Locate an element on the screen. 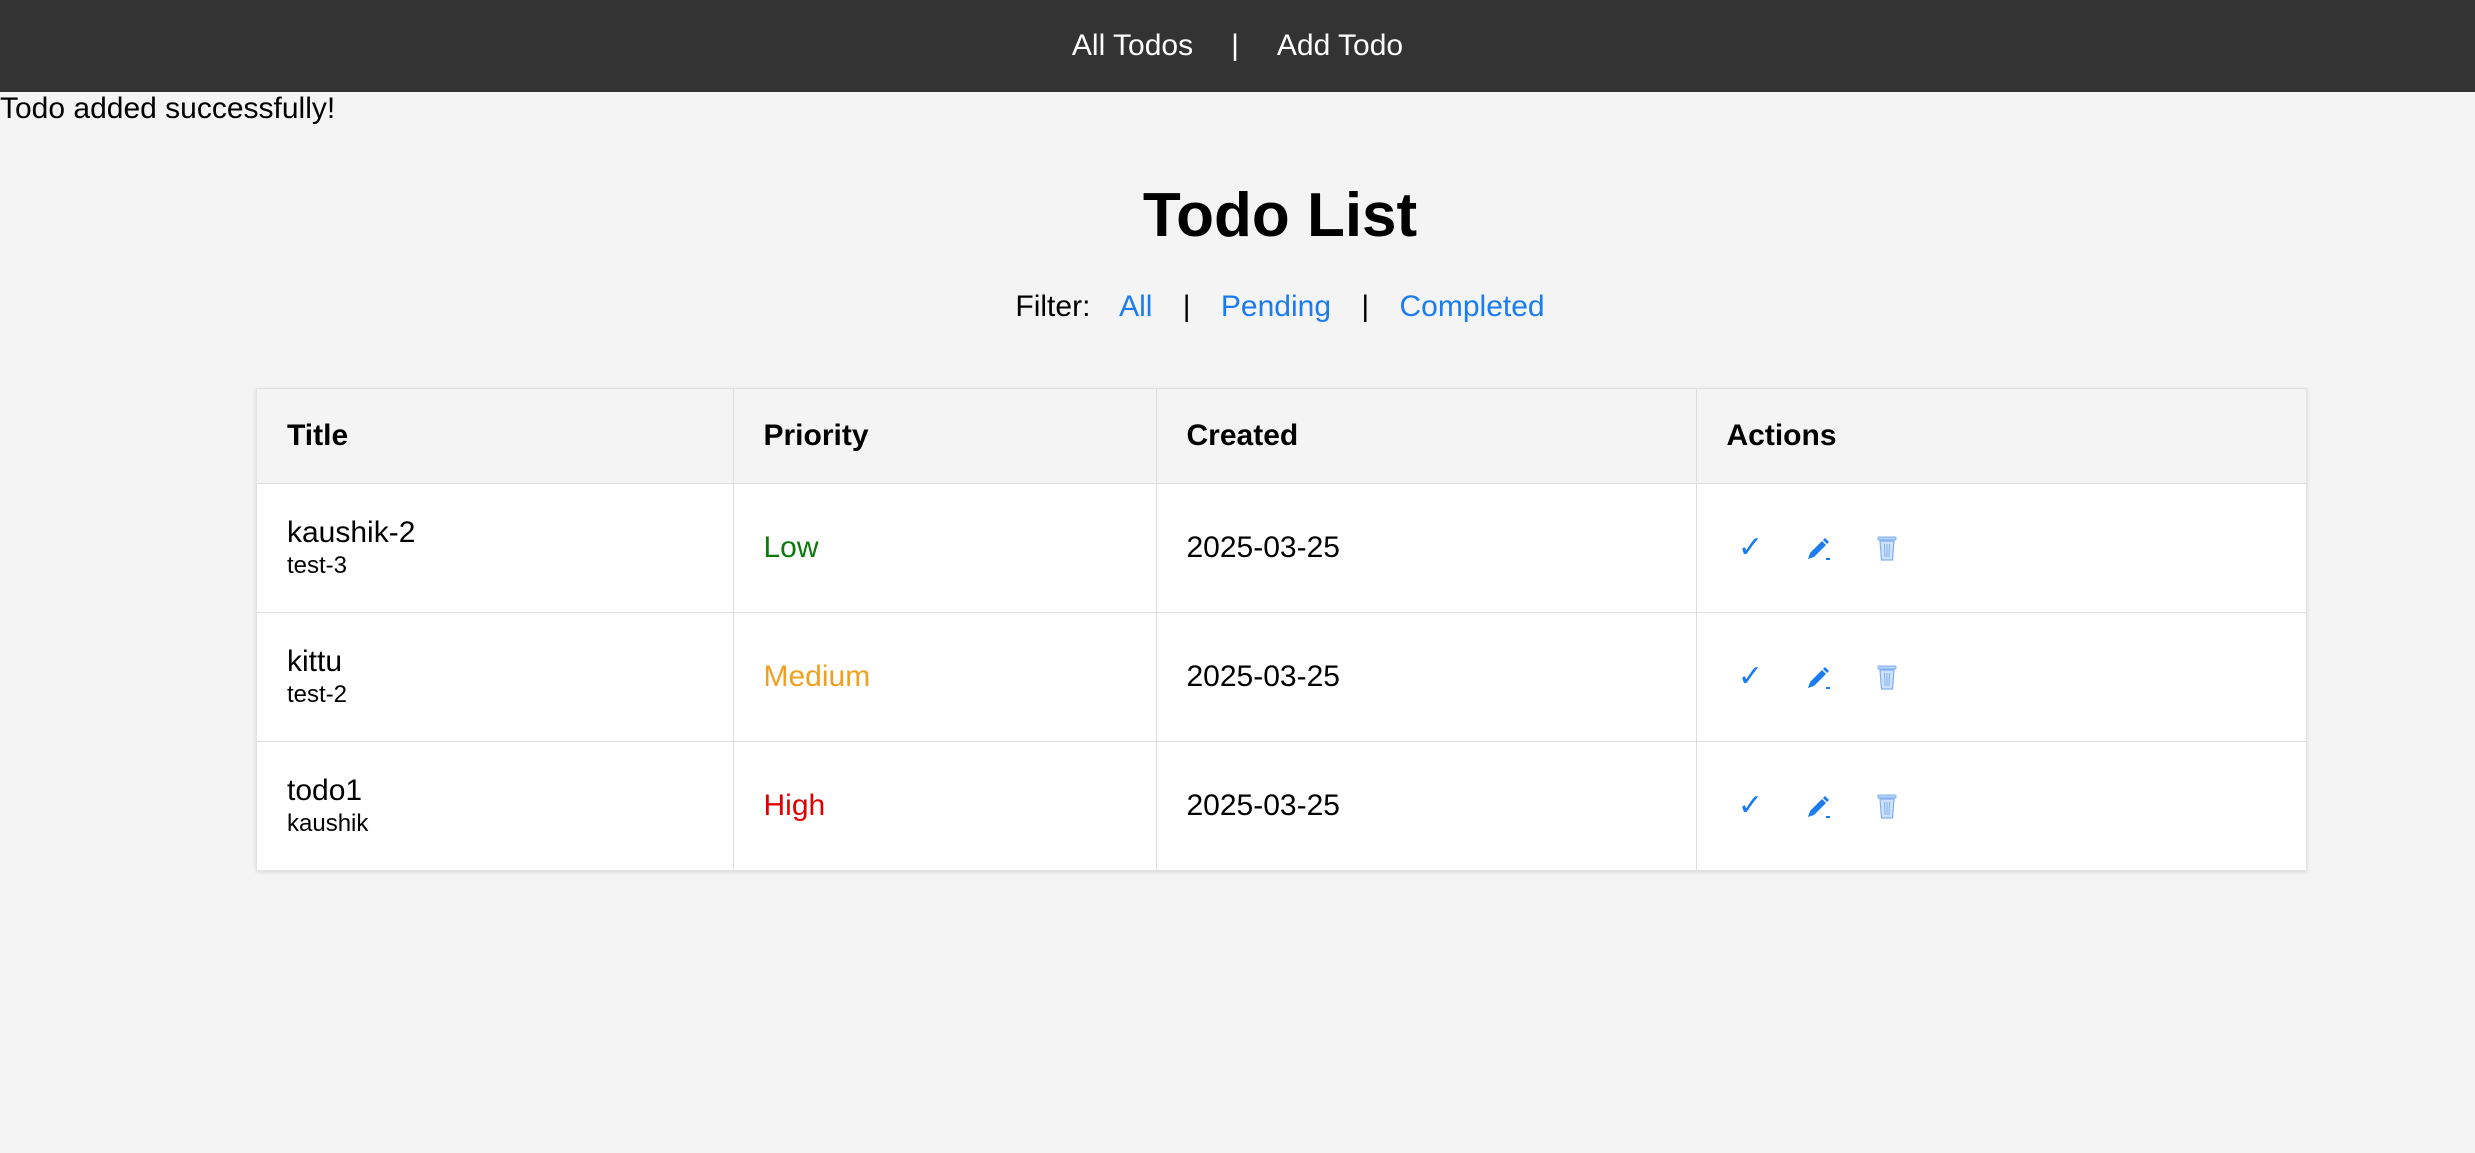  filter-bar: Filter: All | Pending | Completed is located at coordinates (1237, 307).